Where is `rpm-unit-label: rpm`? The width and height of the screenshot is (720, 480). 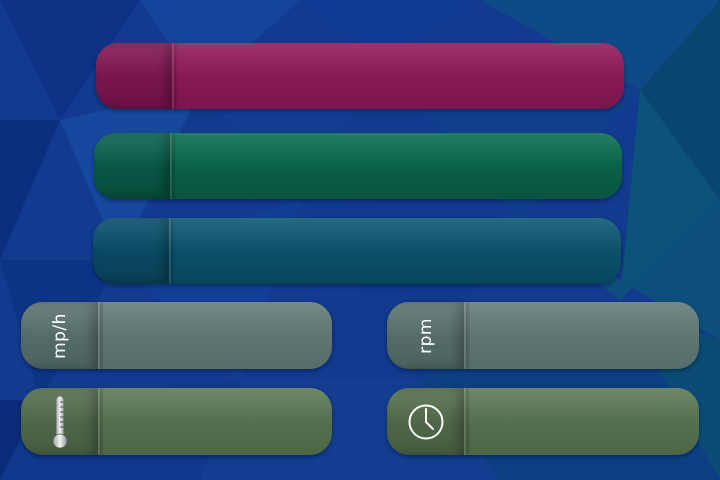 rpm-unit-label: rpm is located at coordinates (425, 335).